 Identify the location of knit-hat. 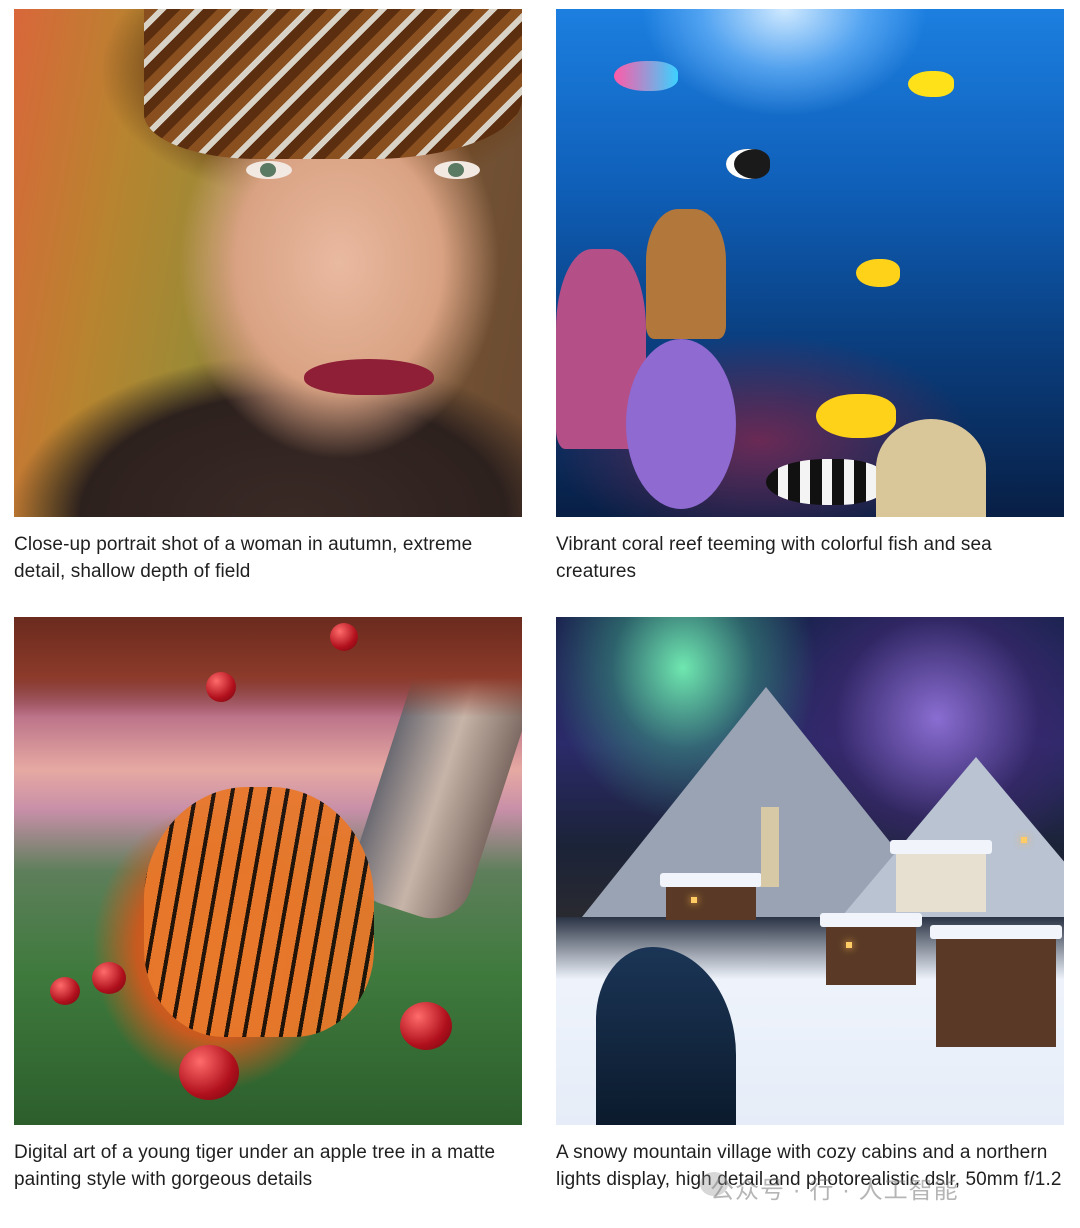
(333, 84).